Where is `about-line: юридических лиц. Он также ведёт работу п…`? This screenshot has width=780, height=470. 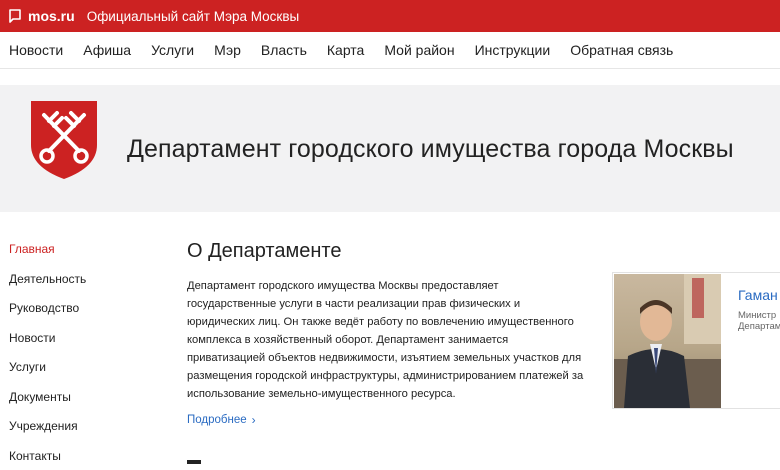 about-line: юридических лиц. Он также ведёт работу п… is located at coordinates (380, 322).